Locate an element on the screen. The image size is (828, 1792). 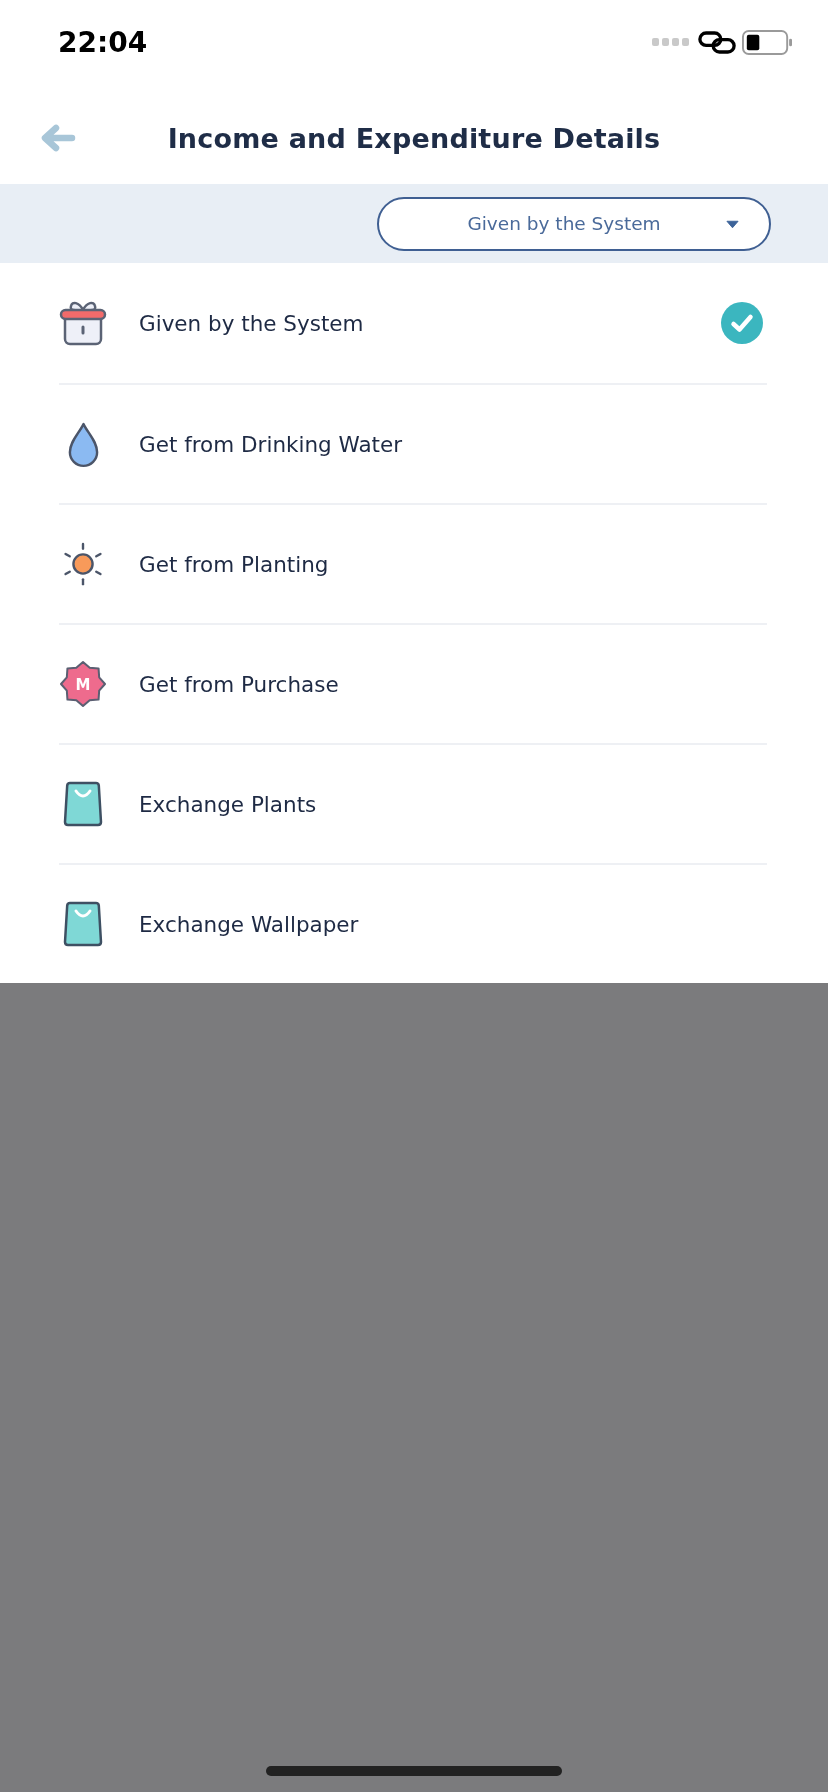
filter-dropdown: Given by the System is located at coordinates (574, 223).